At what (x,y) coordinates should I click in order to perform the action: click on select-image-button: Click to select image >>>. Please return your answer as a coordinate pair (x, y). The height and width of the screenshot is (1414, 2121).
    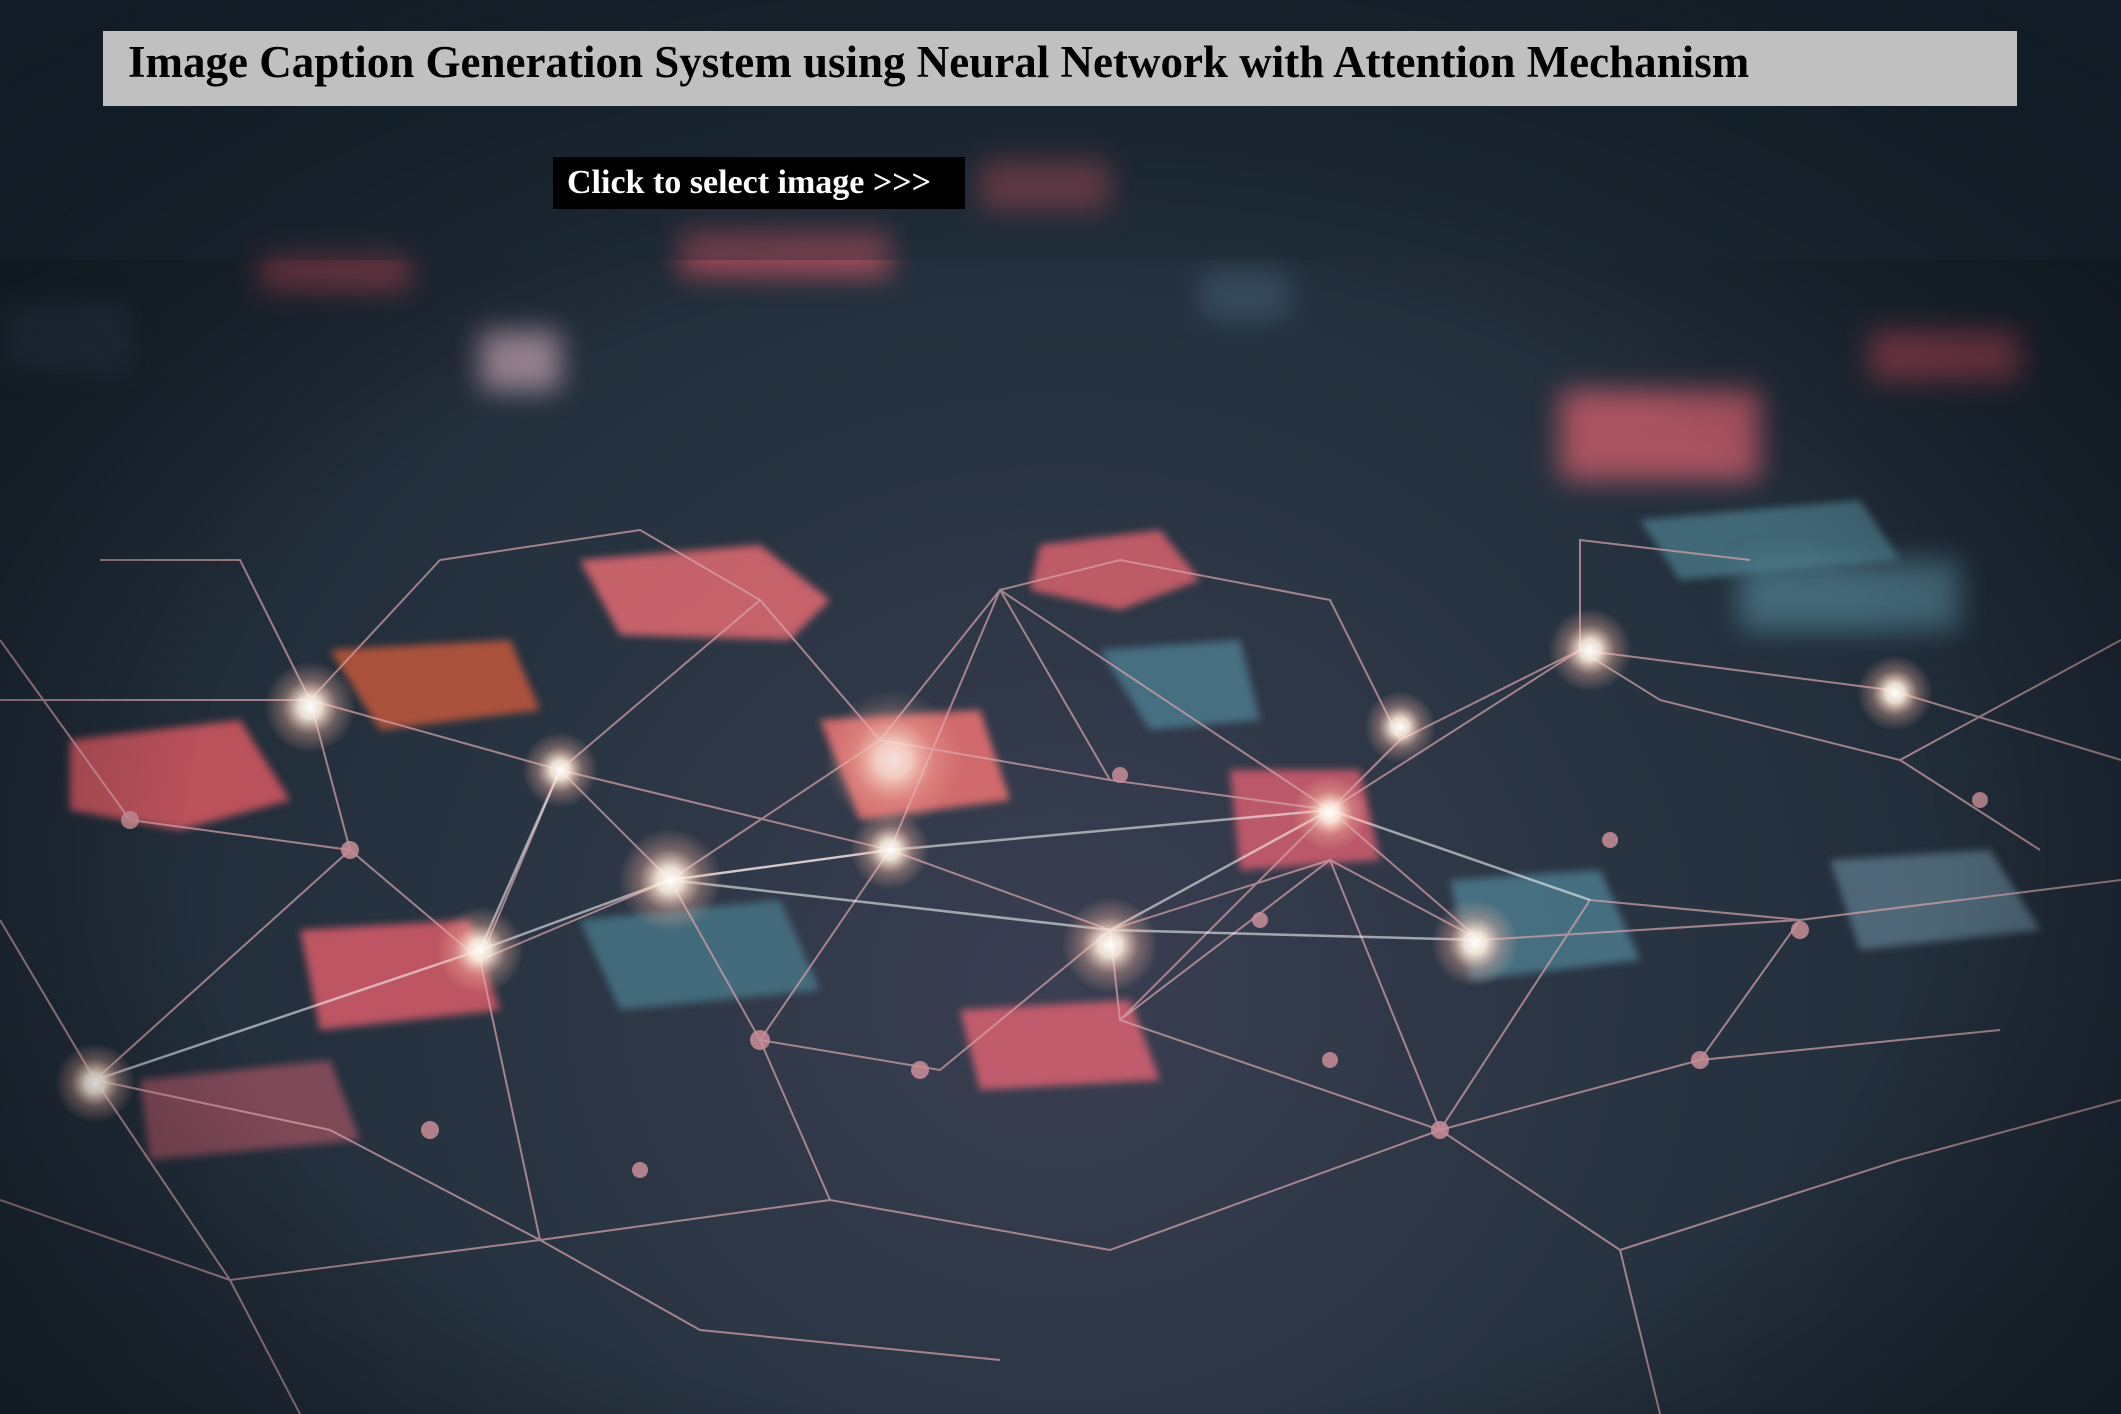
    Looking at the image, I should click on (759, 183).